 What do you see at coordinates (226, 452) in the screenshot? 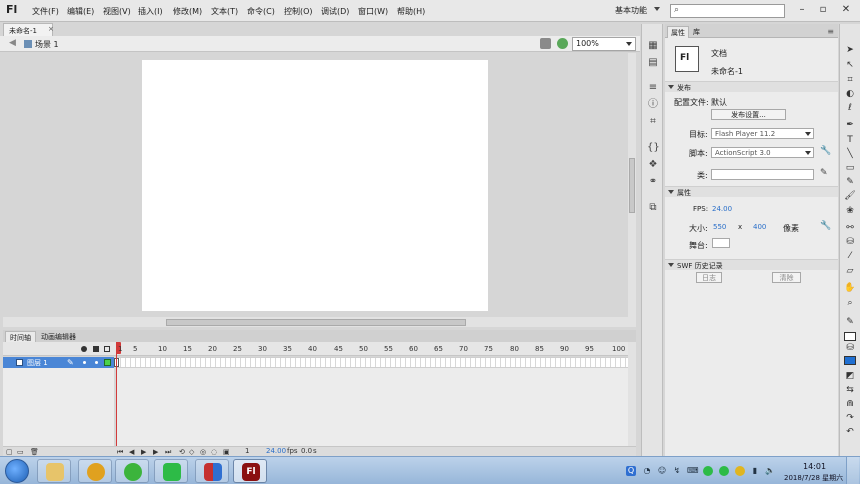
I see `edit-multiple-frames-icon: ▣` at bounding box center [226, 452].